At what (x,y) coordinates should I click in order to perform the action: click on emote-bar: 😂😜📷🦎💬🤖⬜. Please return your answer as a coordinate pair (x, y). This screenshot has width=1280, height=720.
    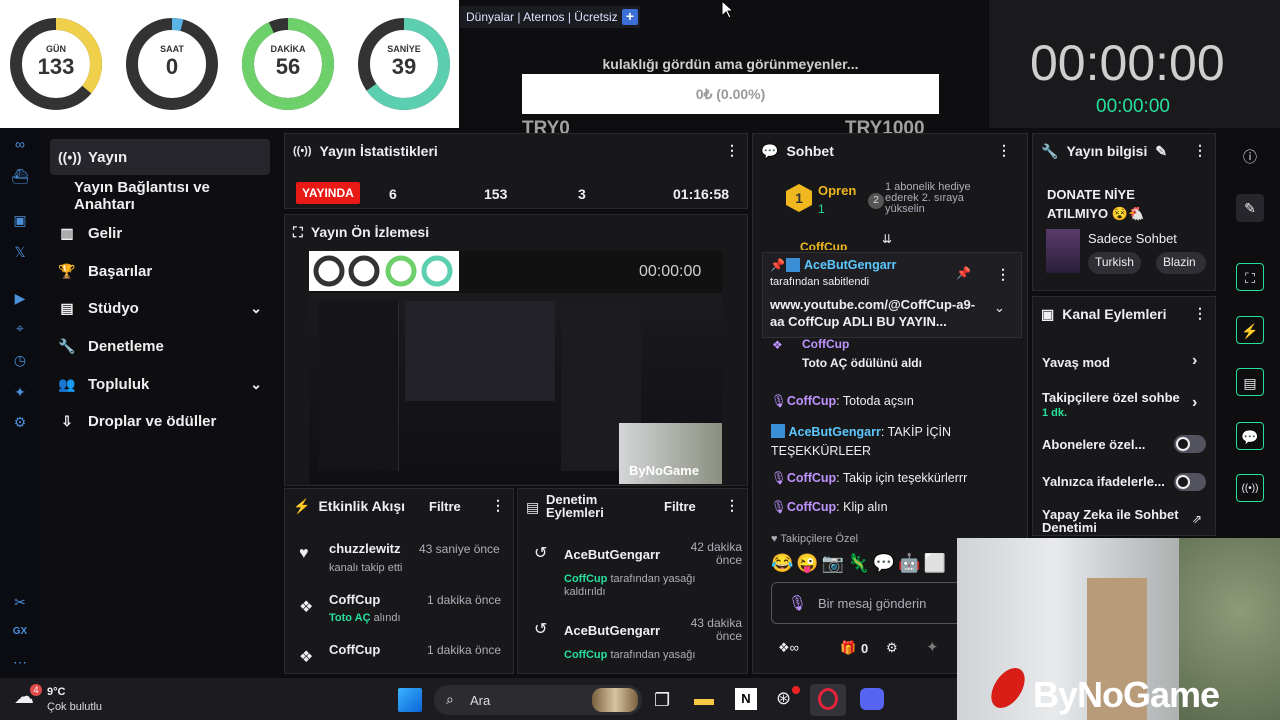
    Looking at the image, I should click on (860, 563).